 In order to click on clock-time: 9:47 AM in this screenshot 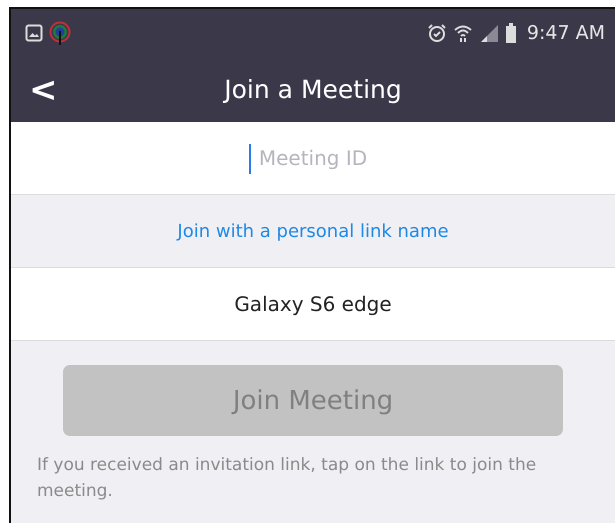, I will do `click(565, 33)`.